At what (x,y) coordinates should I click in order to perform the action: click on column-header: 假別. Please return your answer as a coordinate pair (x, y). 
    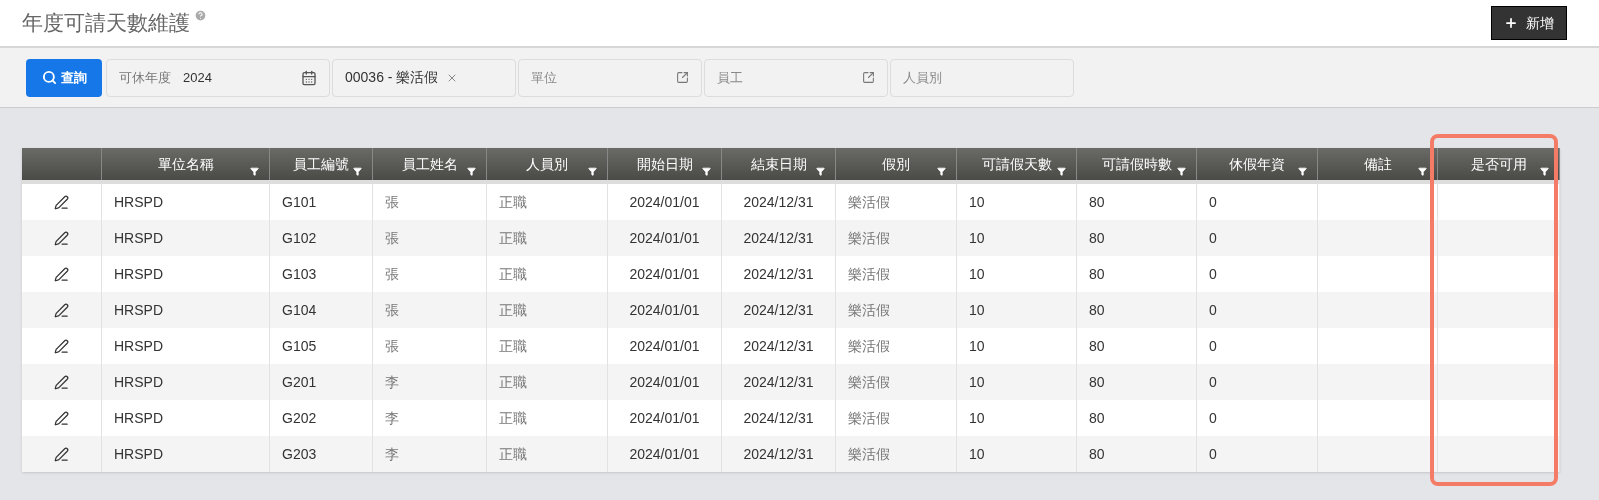
    Looking at the image, I should click on (896, 164).